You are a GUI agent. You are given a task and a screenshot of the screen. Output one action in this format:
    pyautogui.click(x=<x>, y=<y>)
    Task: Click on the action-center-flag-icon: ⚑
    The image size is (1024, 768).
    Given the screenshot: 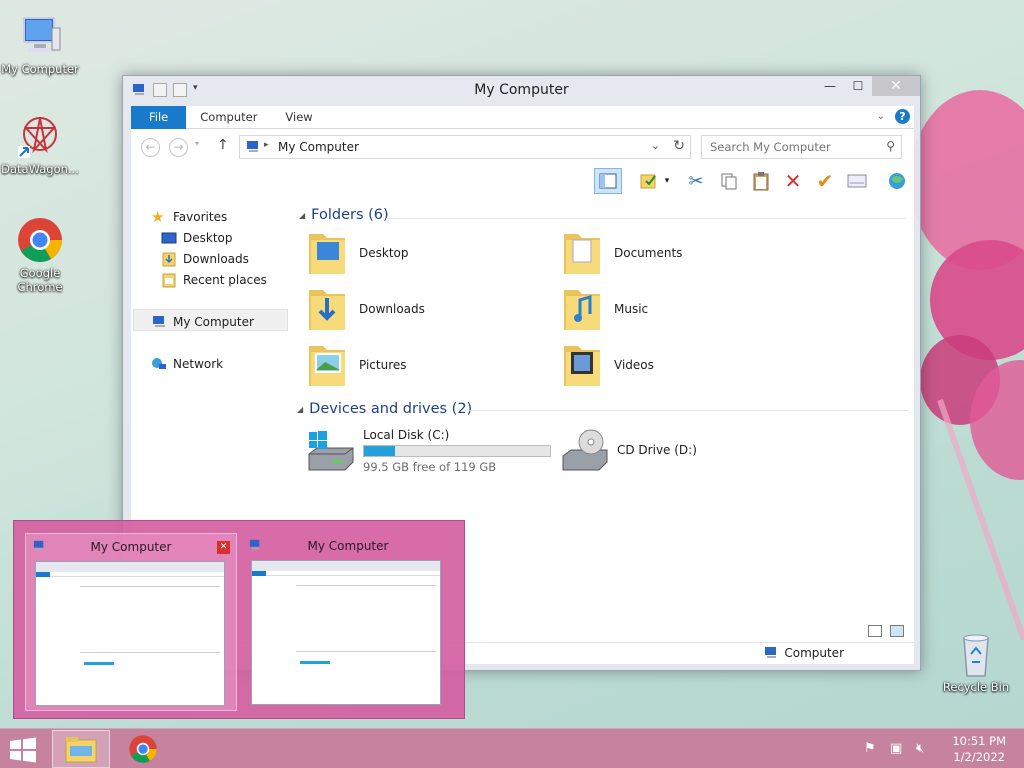 What is the action you would take?
    pyautogui.click(x=872, y=749)
    